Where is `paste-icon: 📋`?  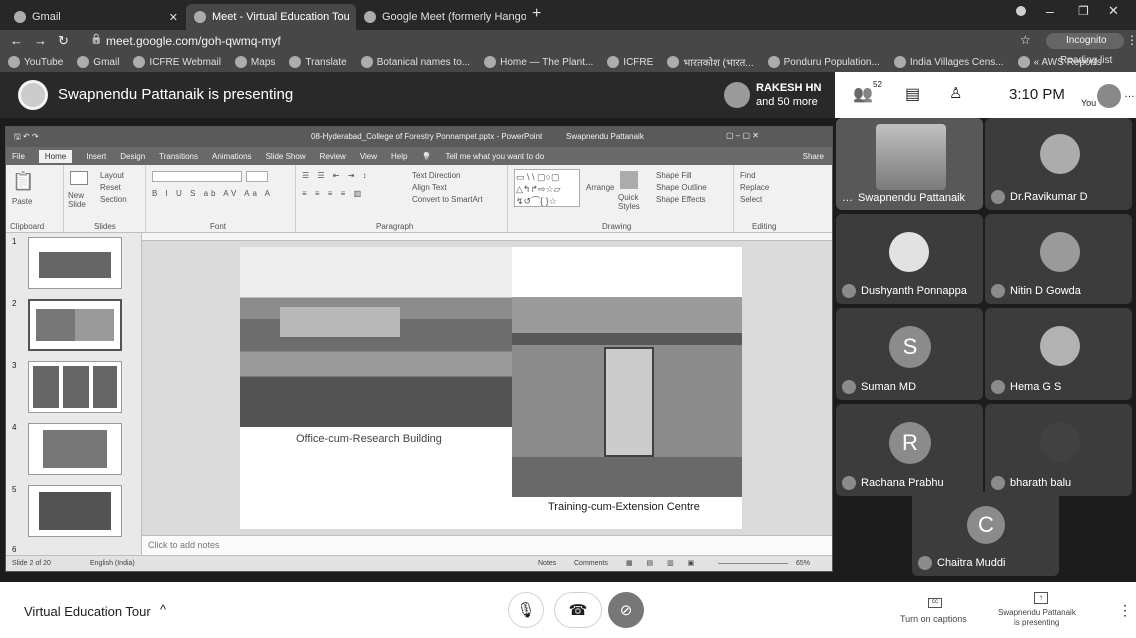 paste-icon: 📋 is located at coordinates (23, 181).